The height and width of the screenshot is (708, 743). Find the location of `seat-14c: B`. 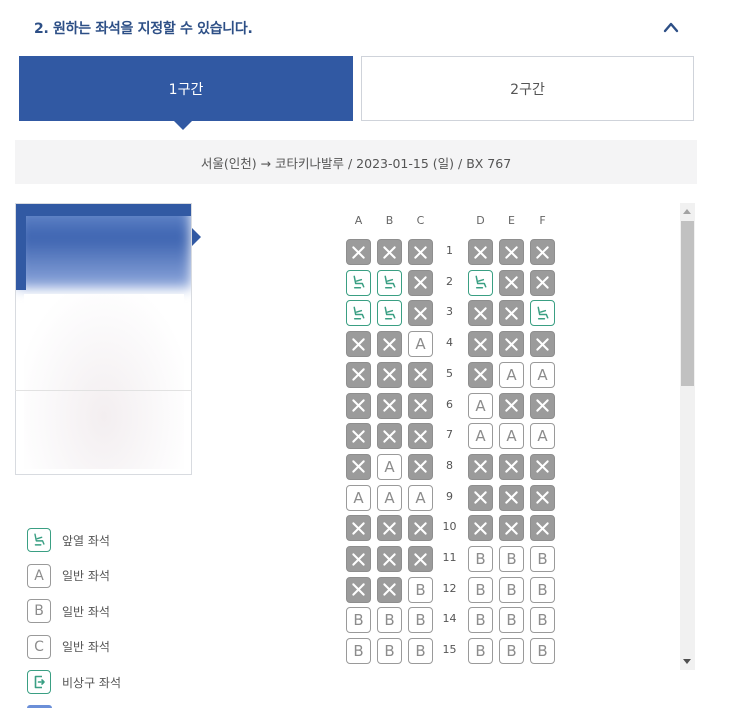

seat-14c: B is located at coordinates (420, 620).